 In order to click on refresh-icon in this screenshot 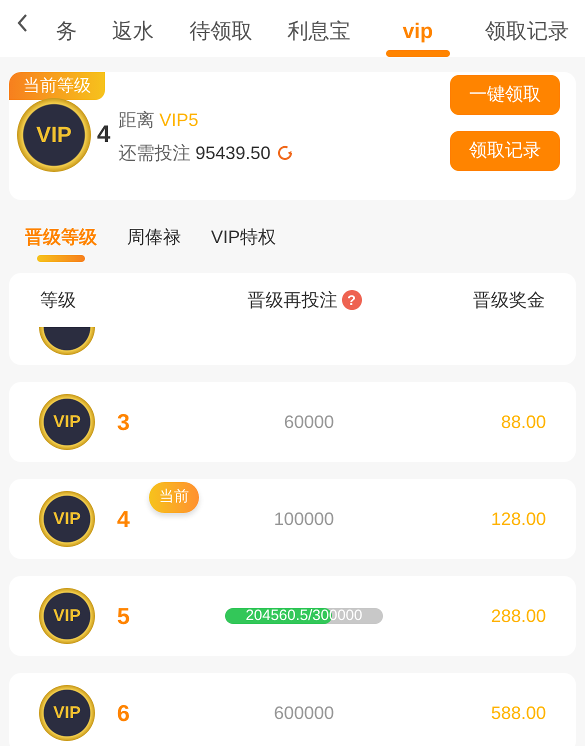, I will do `click(285, 153)`.